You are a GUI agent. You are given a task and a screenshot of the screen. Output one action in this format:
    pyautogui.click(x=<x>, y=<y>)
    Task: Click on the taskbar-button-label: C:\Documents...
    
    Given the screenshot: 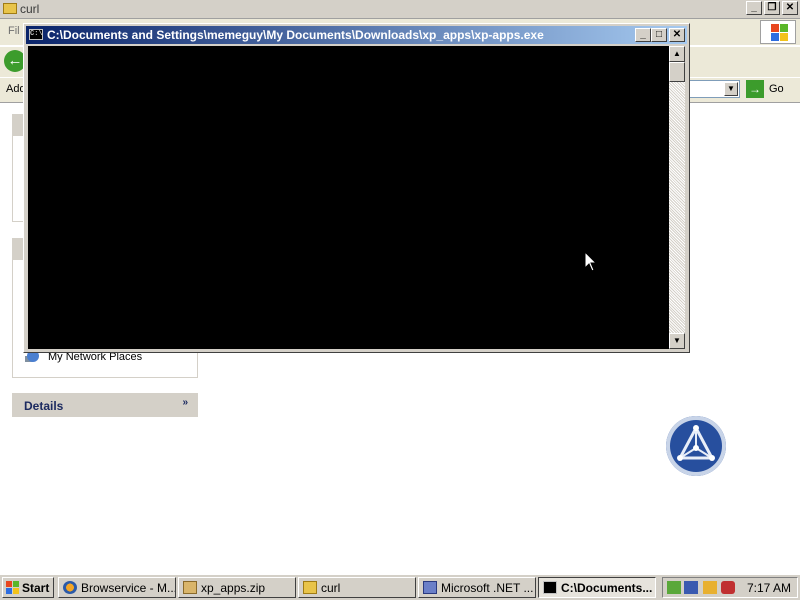 What is the action you would take?
    pyautogui.click(x=607, y=588)
    